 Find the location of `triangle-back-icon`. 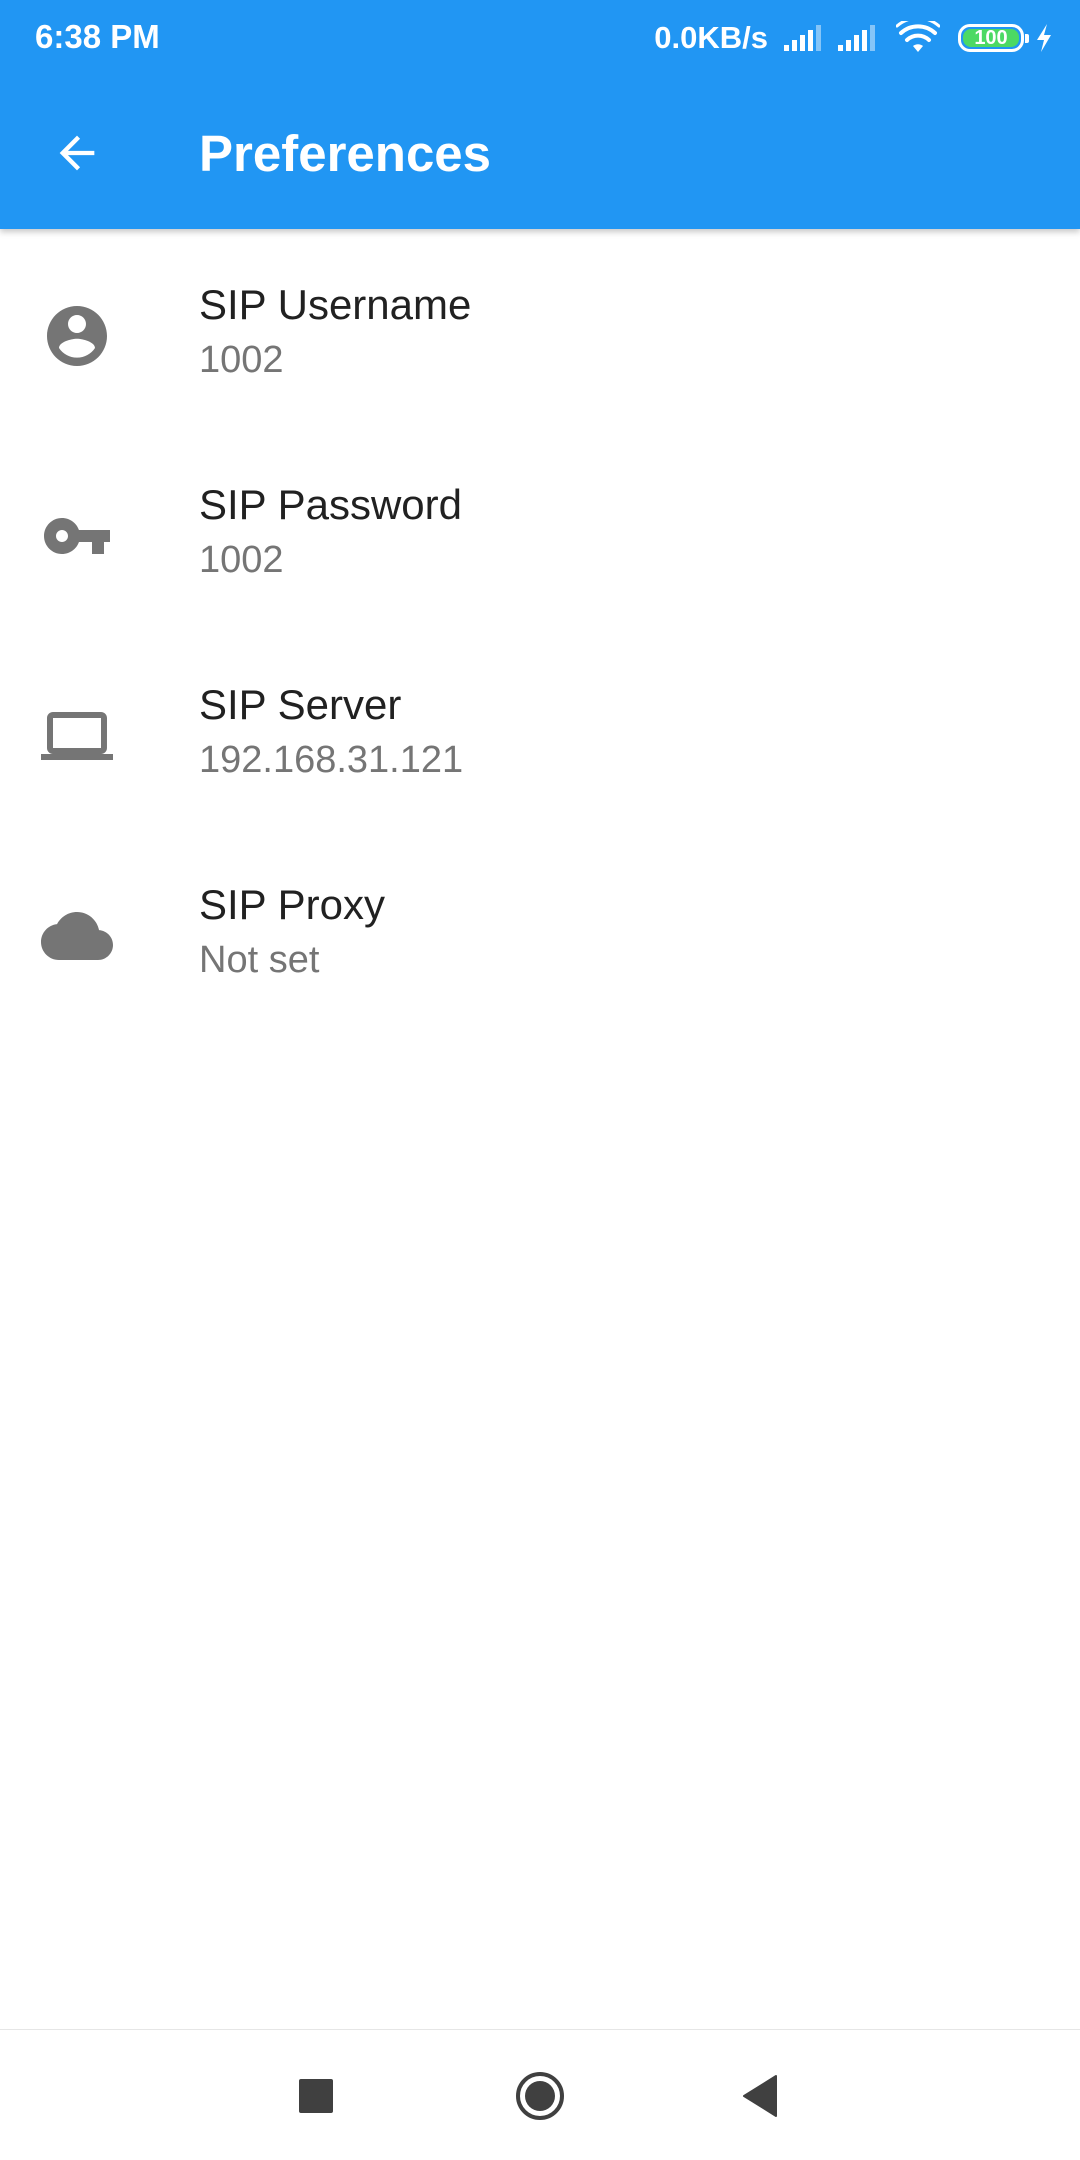

triangle-back-icon is located at coordinates (760, 2096).